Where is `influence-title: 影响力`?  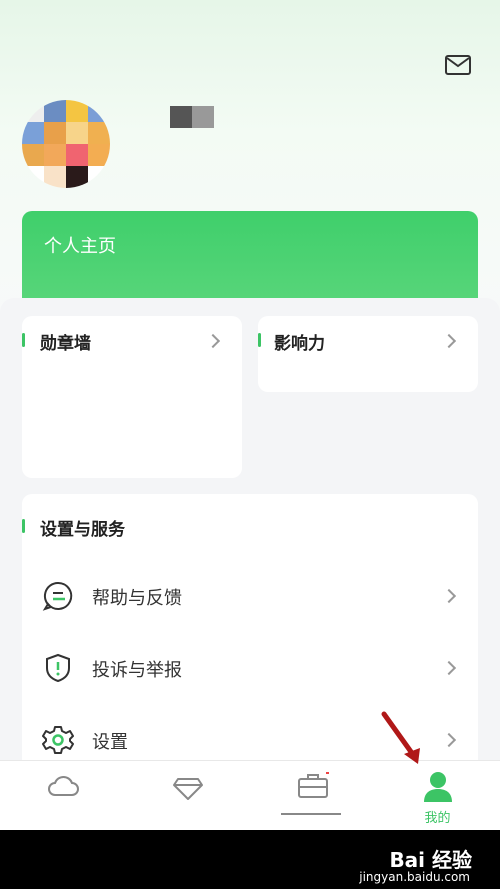
influence-title: 影响力 is located at coordinates (299, 344).